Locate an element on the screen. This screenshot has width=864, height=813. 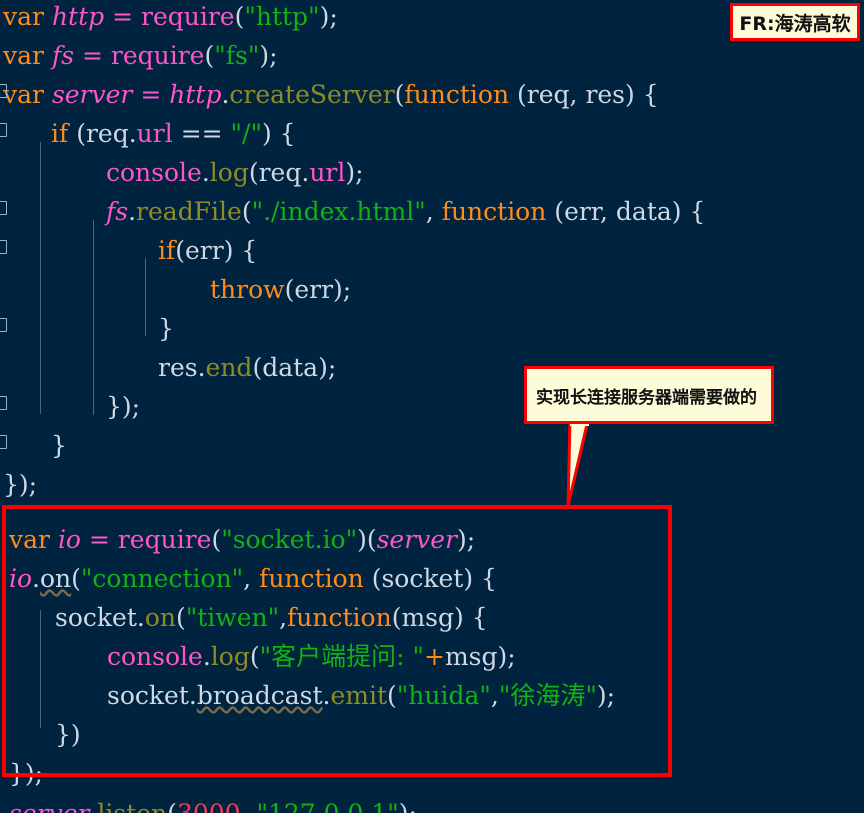
token-function: createServer is located at coordinates (312, 94).